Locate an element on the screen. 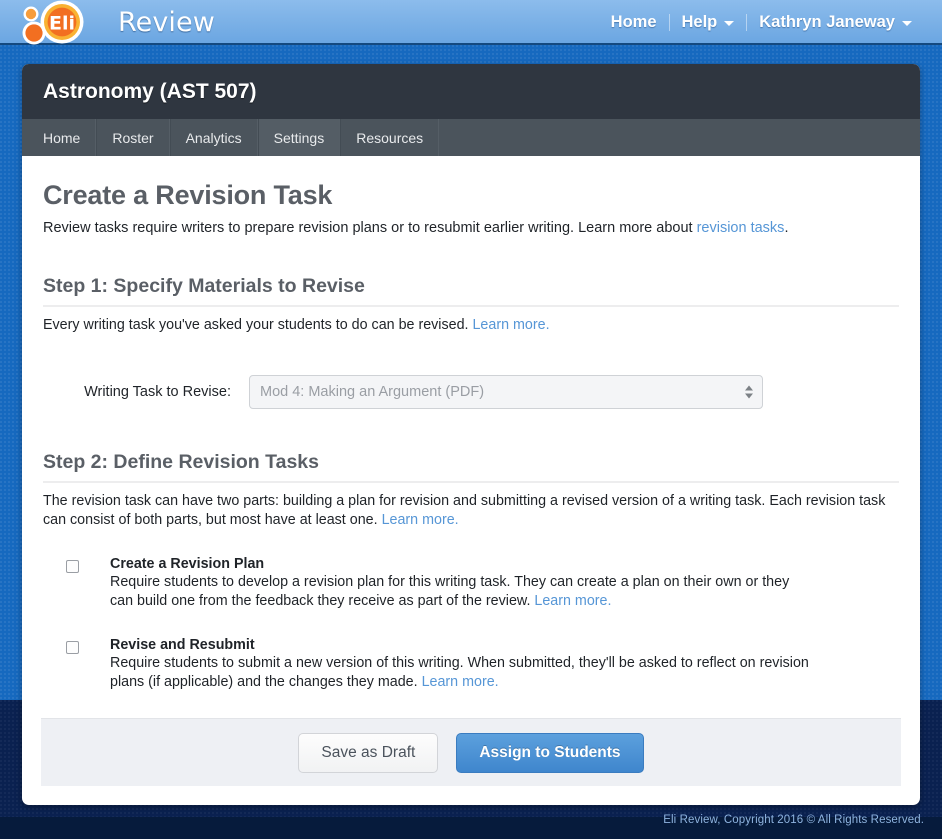 This screenshot has width=942, height=839. page-title: Create a Revision Task is located at coordinates (188, 195).